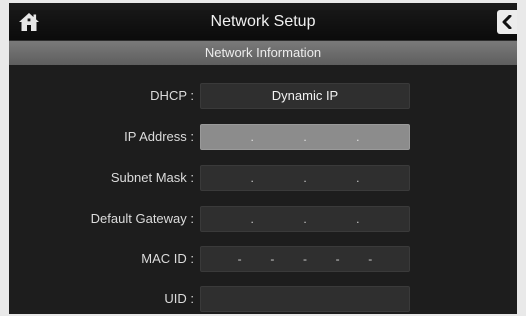  I want to click on default-gateway-separators: . . ., so click(305, 219).